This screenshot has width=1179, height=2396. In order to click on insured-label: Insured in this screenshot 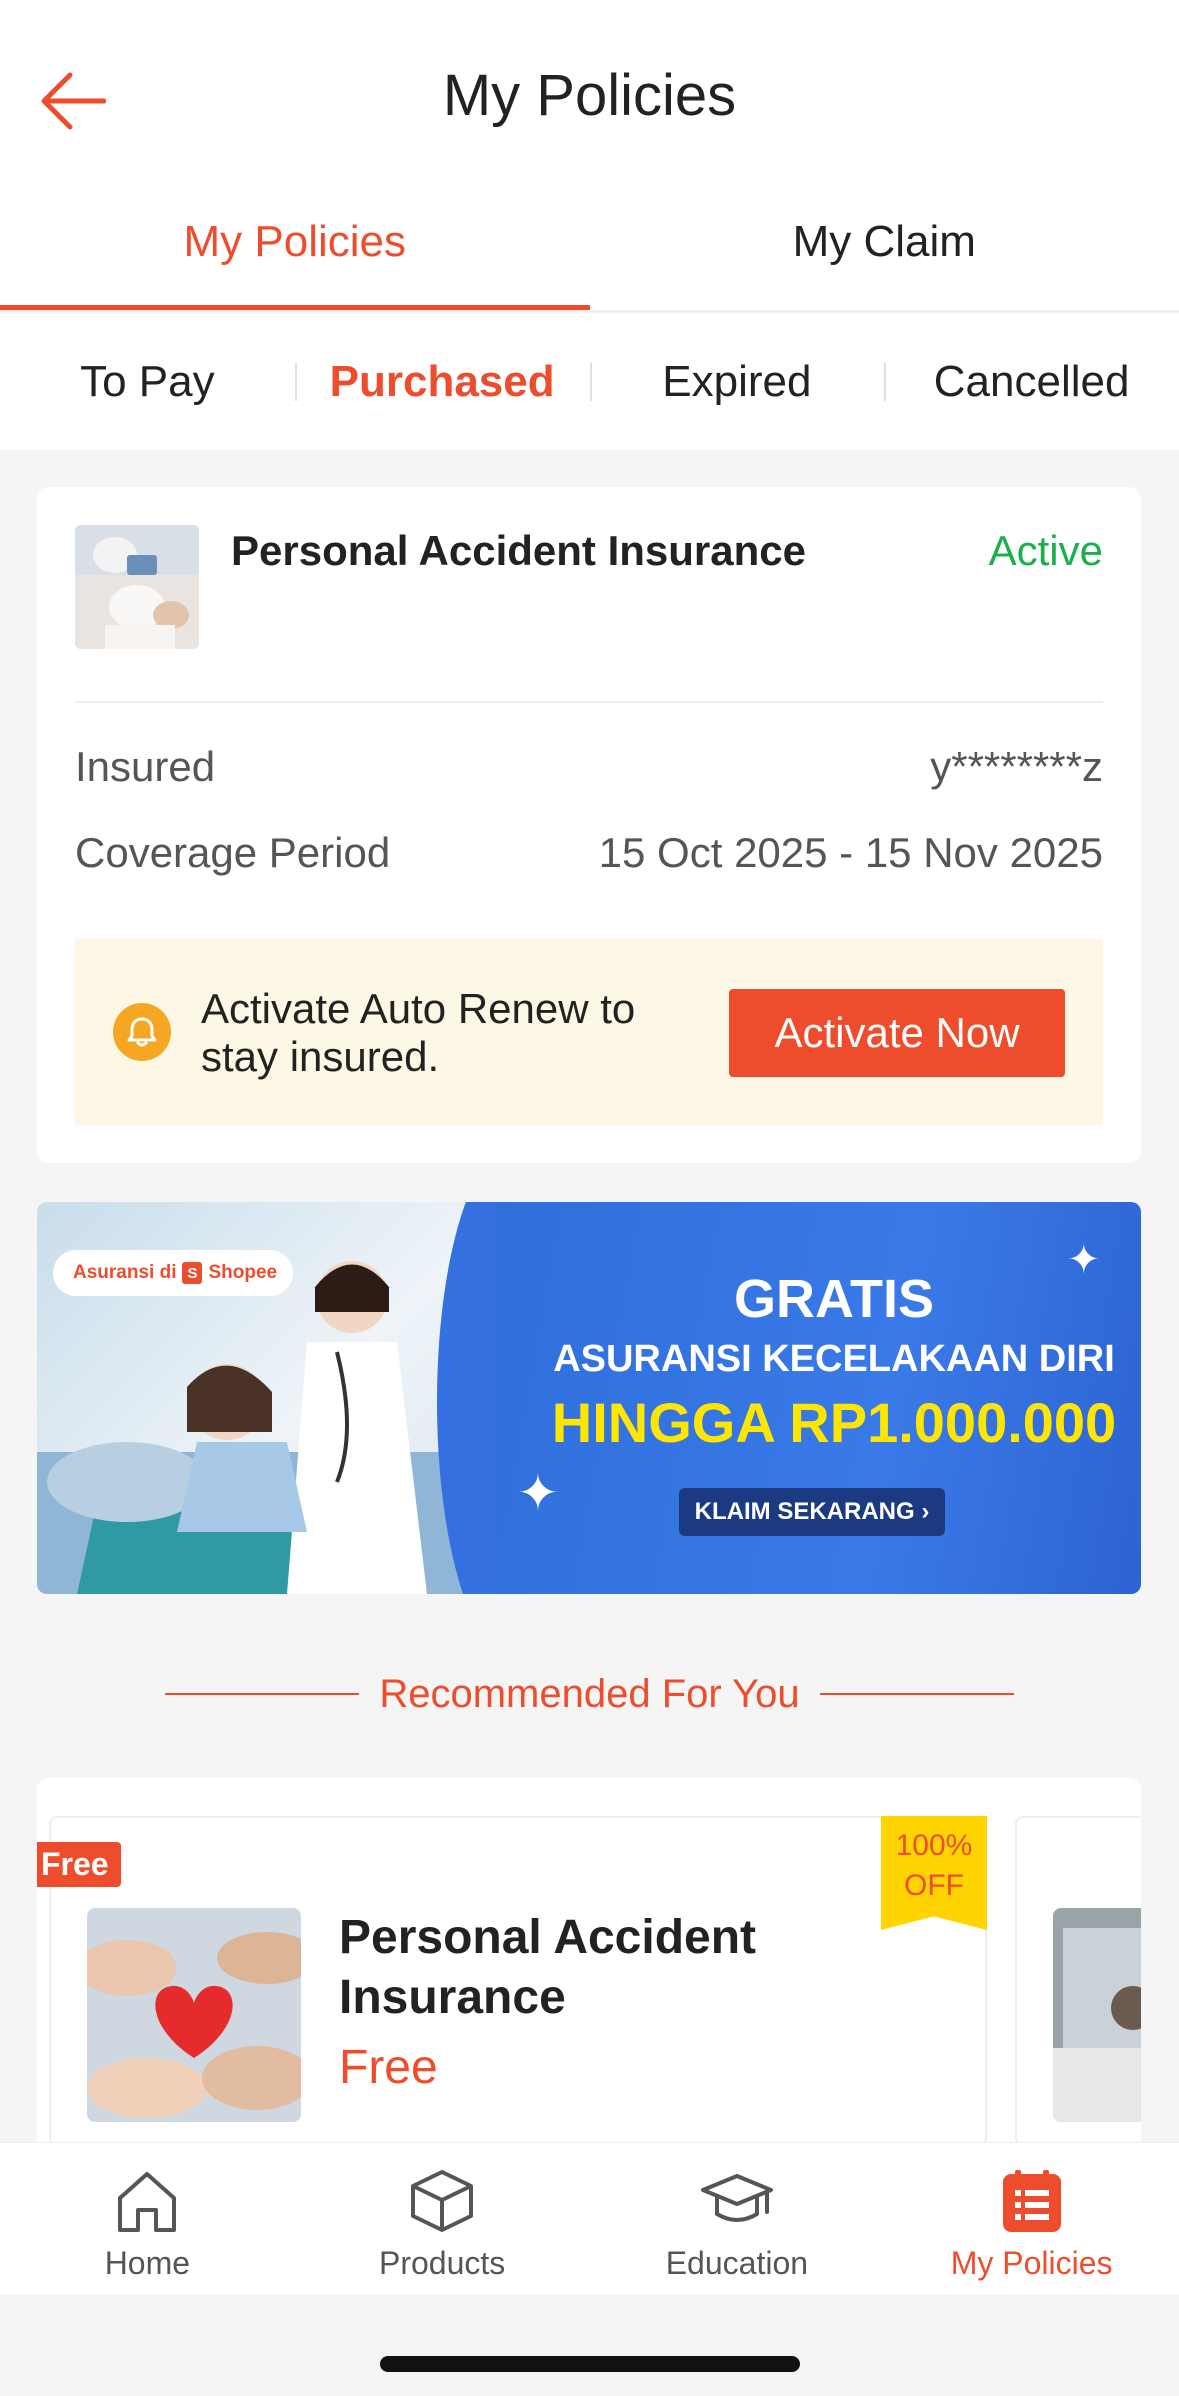, I will do `click(145, 766)`.